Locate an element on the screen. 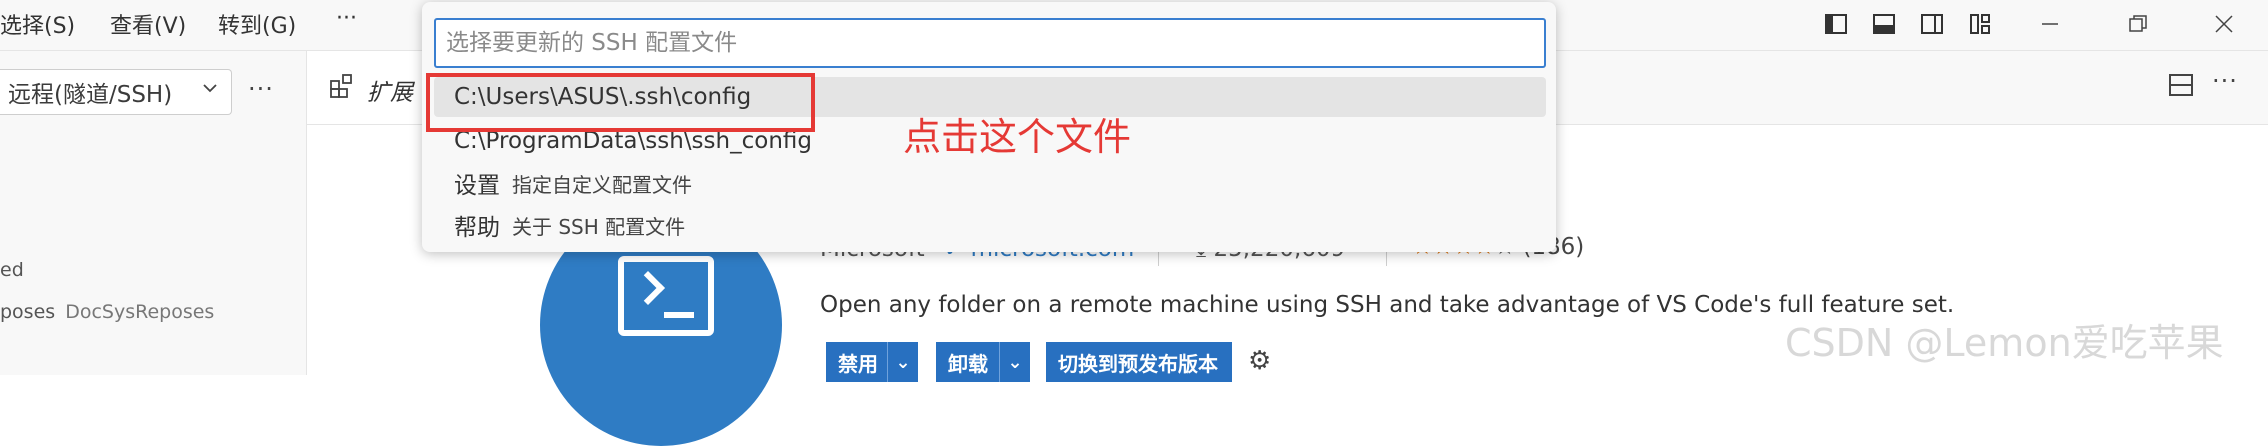 The height and width of the screenshot is (446, 2268). item-label: 设置 is located at coordinates (477, 186).